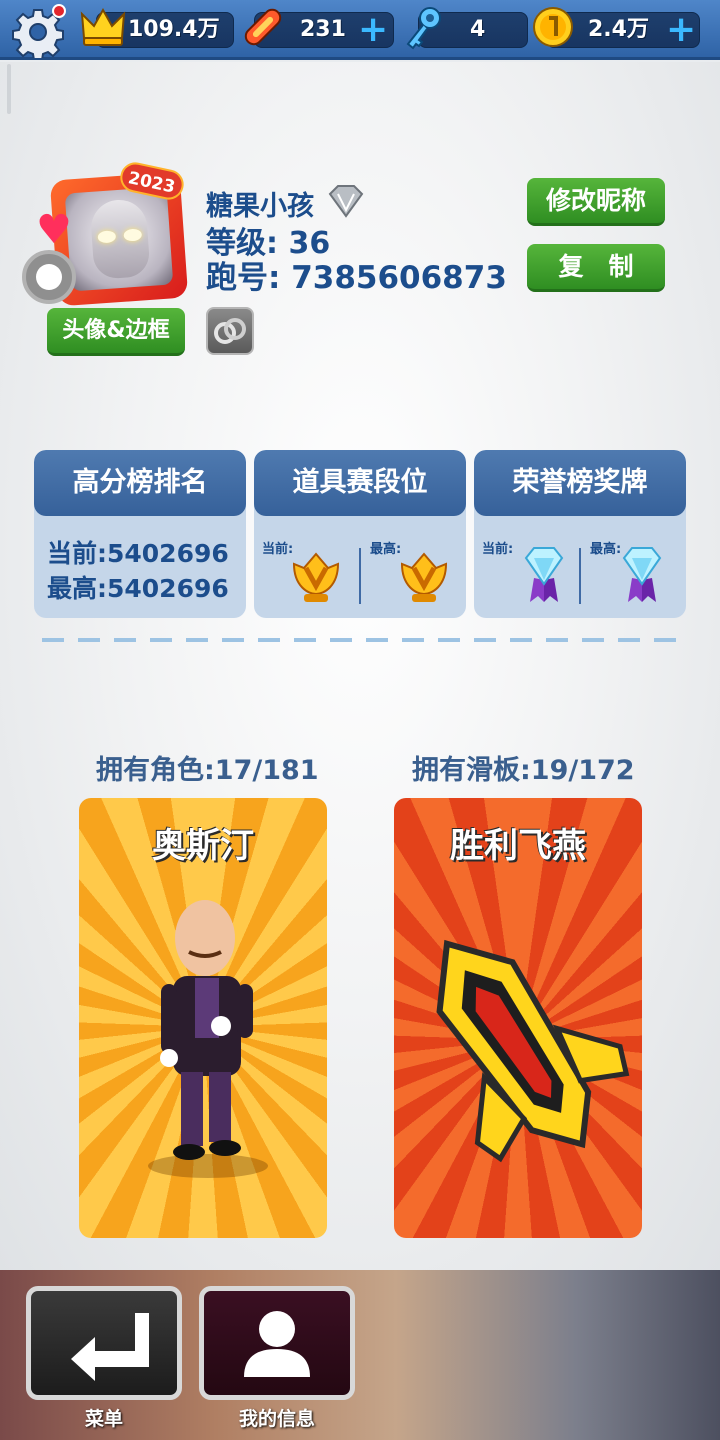 The width and height of the screenshot is (720, 1440). What do you see at coordinates (373, 30) in the screenshot?
I see `add-hoverboard-button: +` at bounding box center [373, 30].